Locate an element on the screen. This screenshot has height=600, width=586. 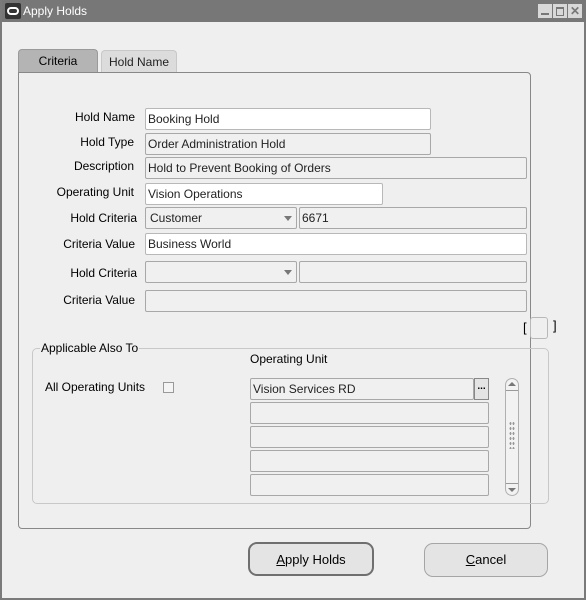
cancel-mnemonic: C is located at coordinates (470, 559).